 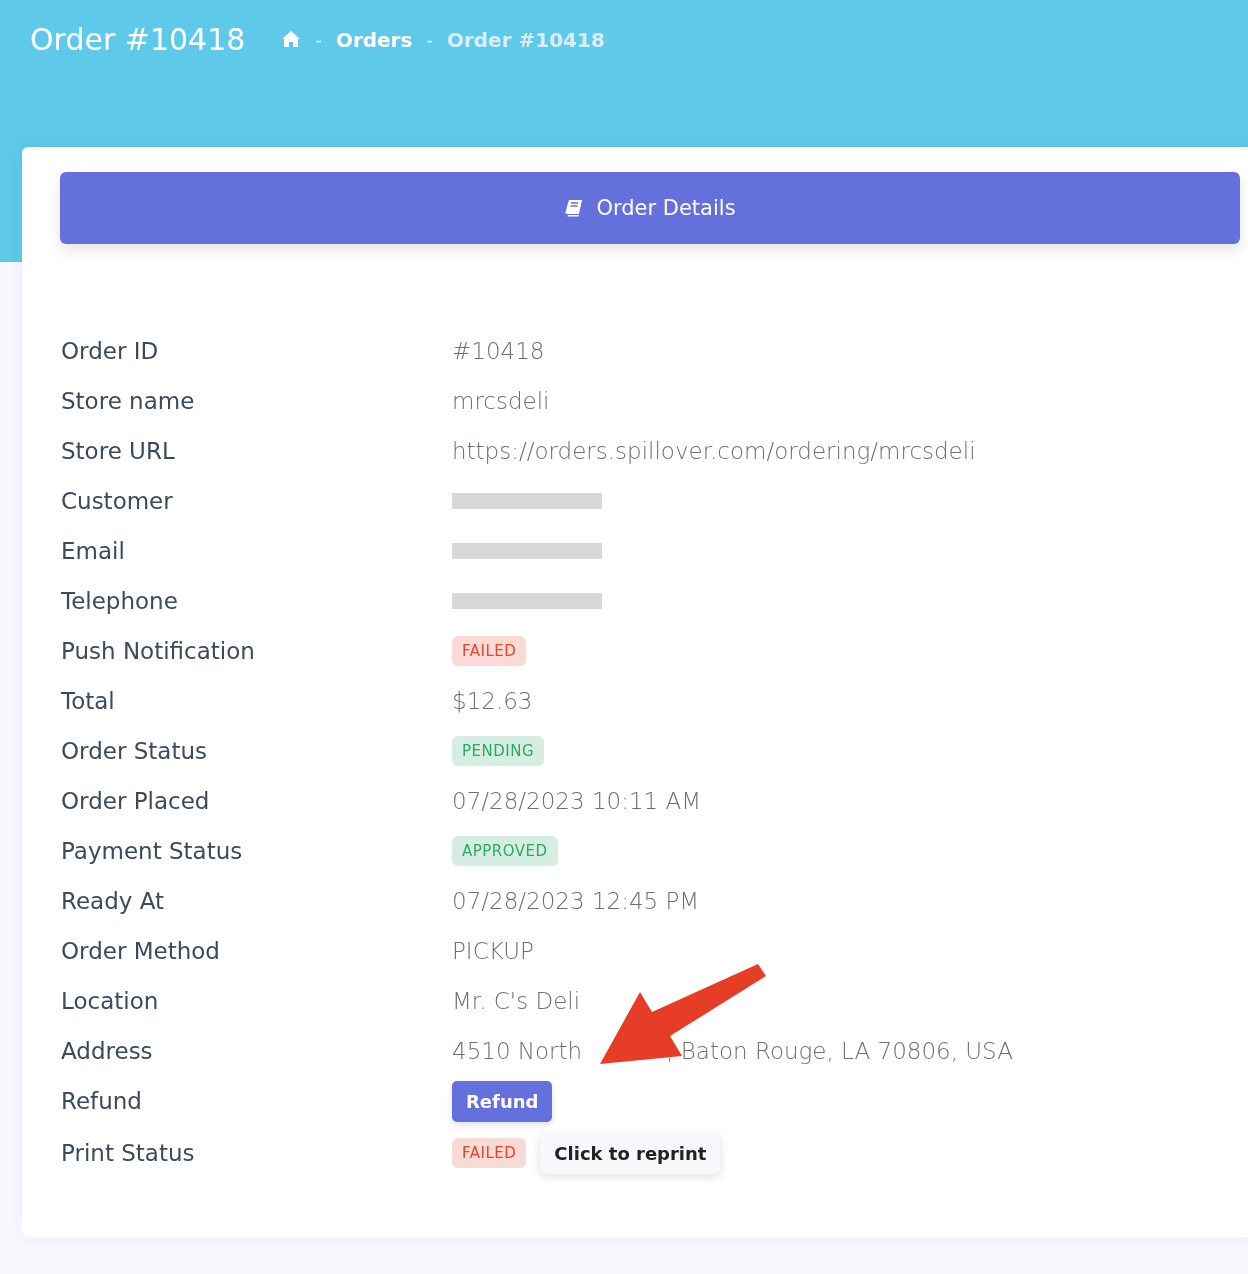 I want to click on field-value: 07/28/2023 12:45 PM, so click(x=576, y=901).